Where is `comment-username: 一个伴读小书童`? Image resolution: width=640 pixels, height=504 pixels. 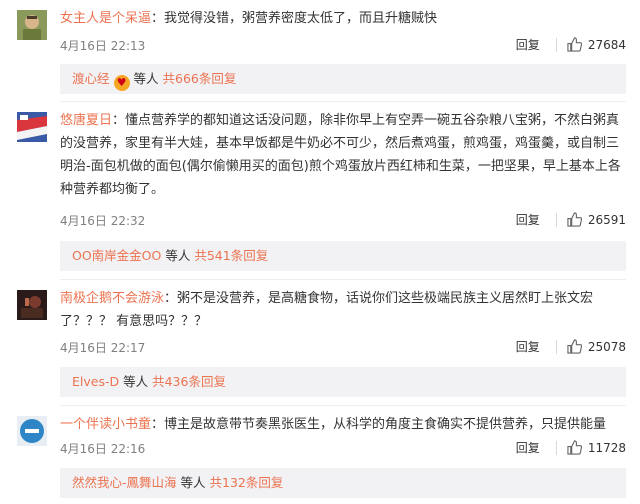 comment-username: 一个伴读小书童 is located at coordinates (105, 424).